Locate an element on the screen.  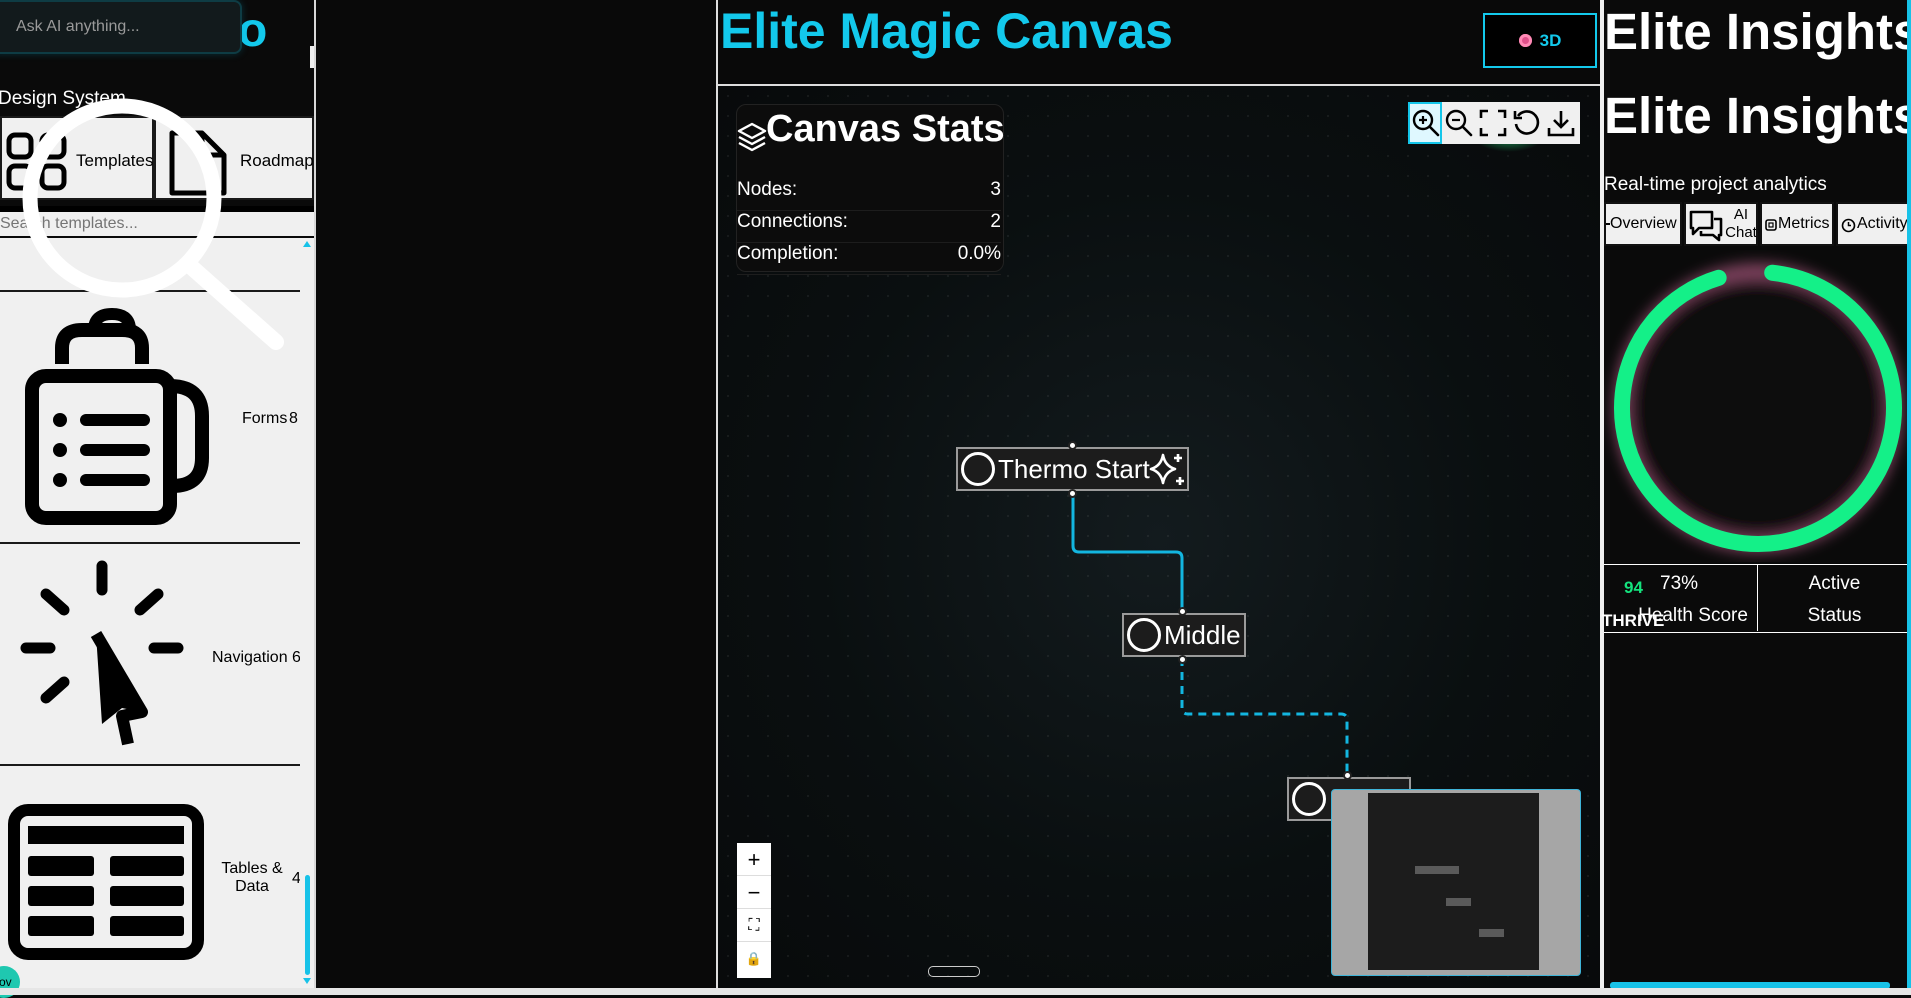
zoom-out-icon is located at coordinates (1459, 123).